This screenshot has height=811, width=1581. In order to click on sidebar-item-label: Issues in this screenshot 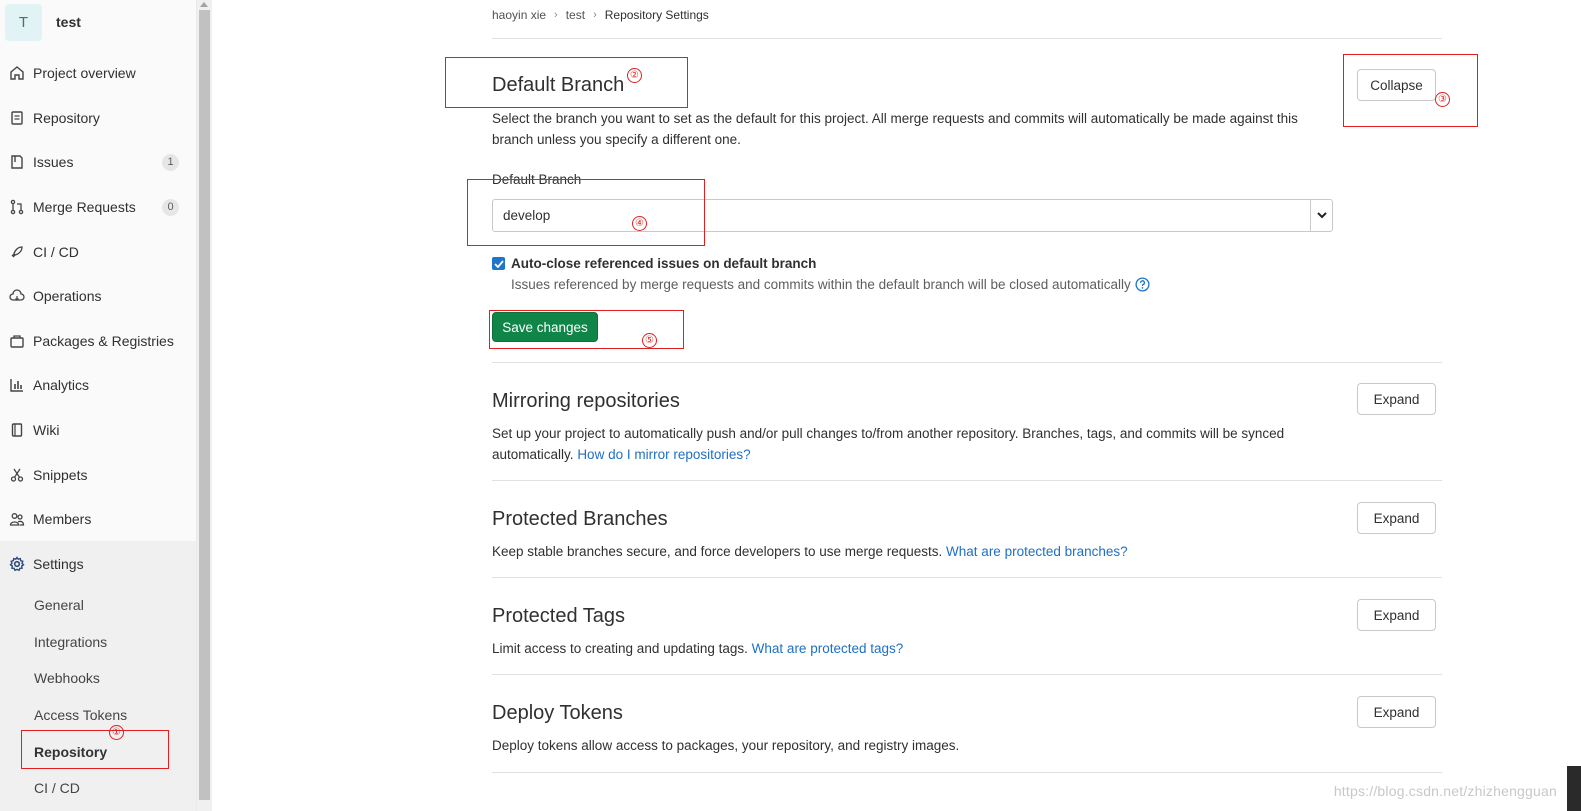, I will do `click(53, 162)`.